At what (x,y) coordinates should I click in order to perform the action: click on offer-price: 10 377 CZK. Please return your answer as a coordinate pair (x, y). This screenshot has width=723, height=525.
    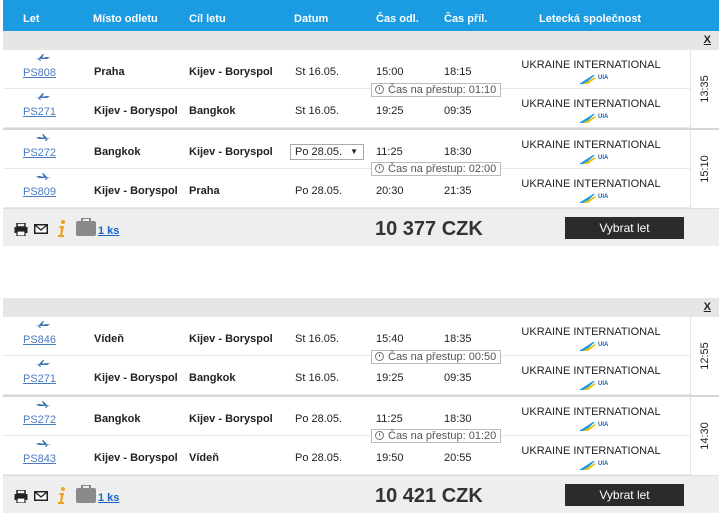
    Looking at the image, I should click on (429, 229).